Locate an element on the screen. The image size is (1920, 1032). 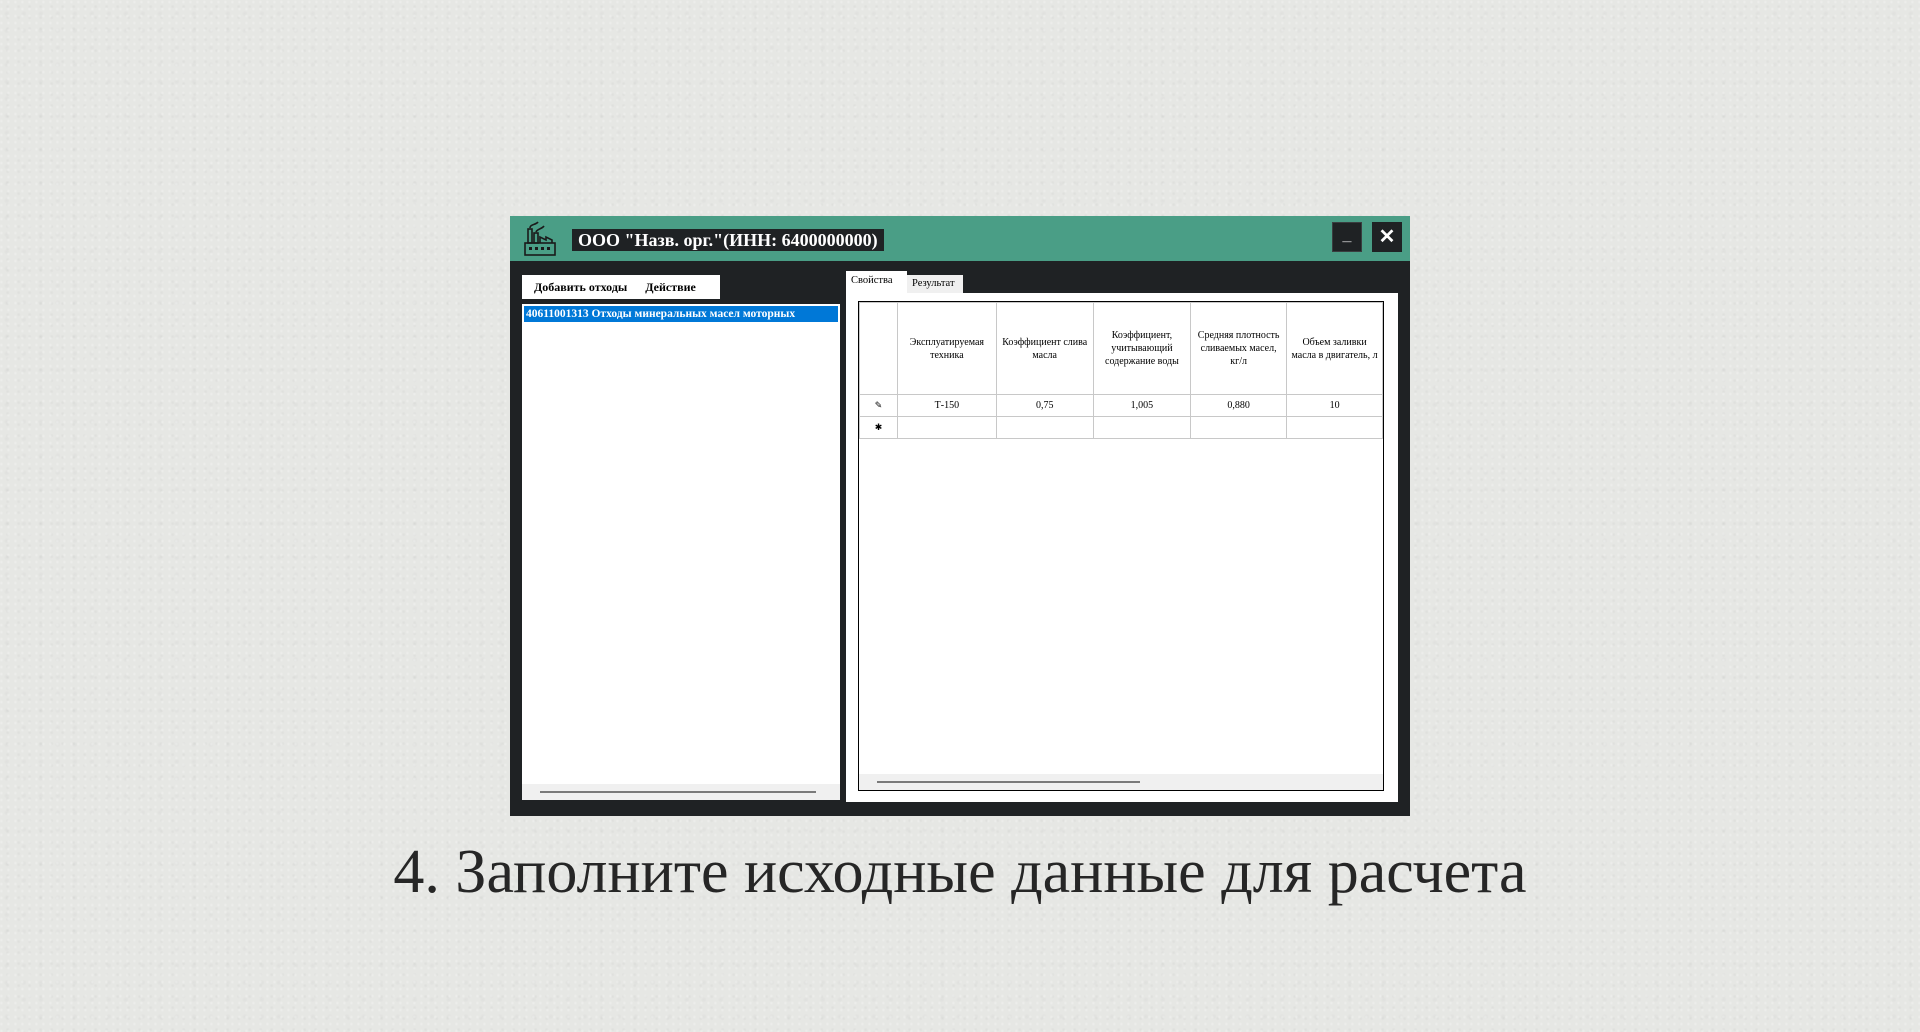
waste-toolbar: Добавить отходы Действие is located at coordinates (621, 287).